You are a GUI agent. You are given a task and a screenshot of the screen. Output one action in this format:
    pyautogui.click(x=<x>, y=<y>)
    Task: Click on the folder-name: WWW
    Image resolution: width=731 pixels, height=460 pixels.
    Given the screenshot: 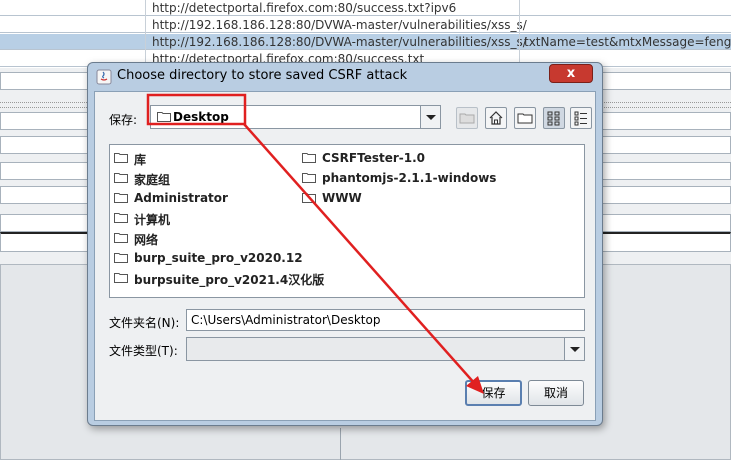 What is the action you would take?
    pyautogui.click(x=342, y=198)
    